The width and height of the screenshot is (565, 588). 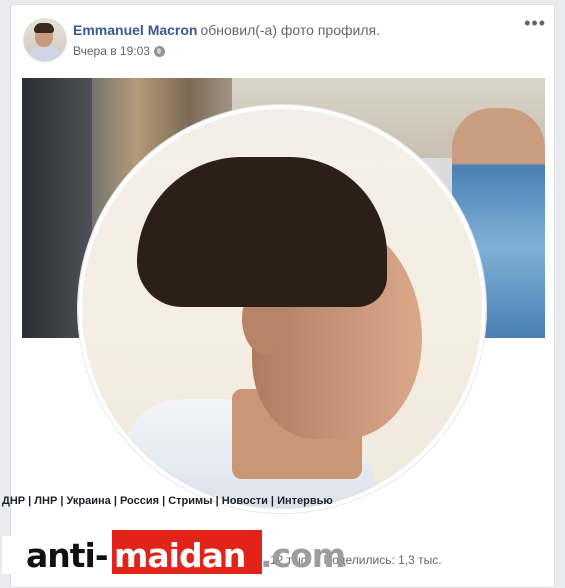 What do you see at coordinates (159, 51) in the screenshot?
I see `globe-icon` at bounding box center [159, 51].